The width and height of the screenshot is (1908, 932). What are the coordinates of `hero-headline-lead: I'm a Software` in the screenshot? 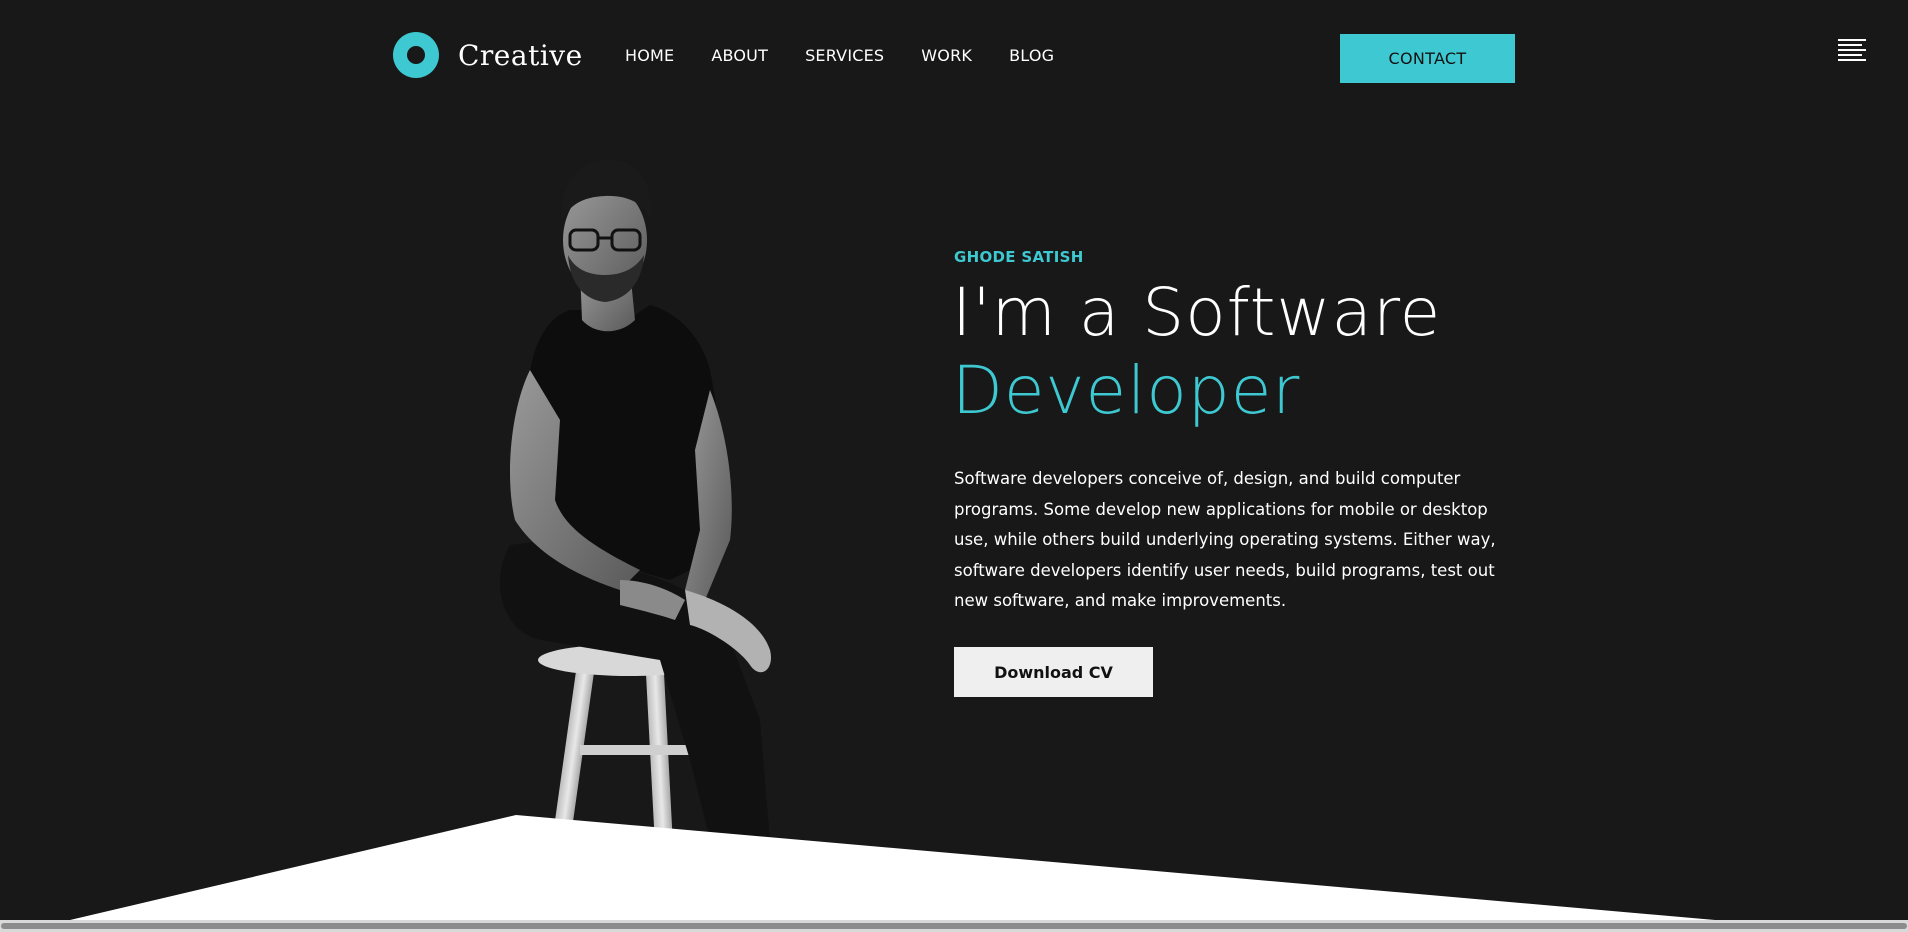 It's located at (1197, 312).